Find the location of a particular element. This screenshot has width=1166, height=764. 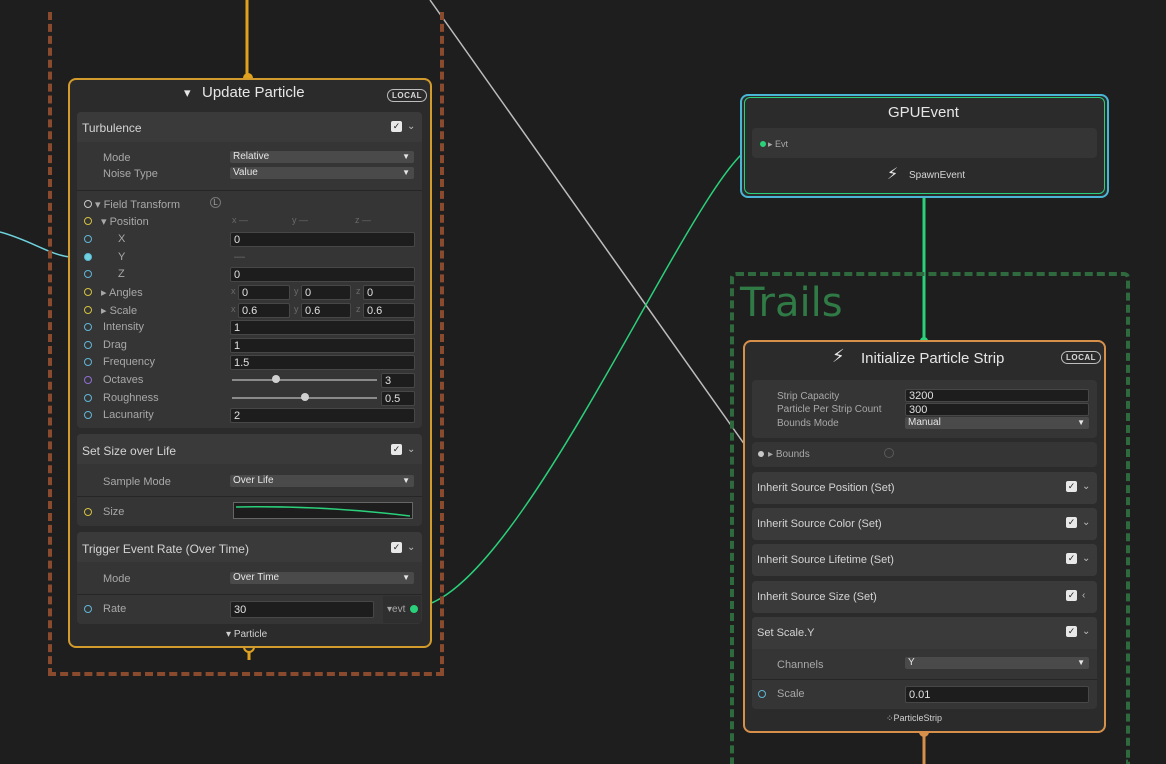

x-port is located at coordinates (88, 239).